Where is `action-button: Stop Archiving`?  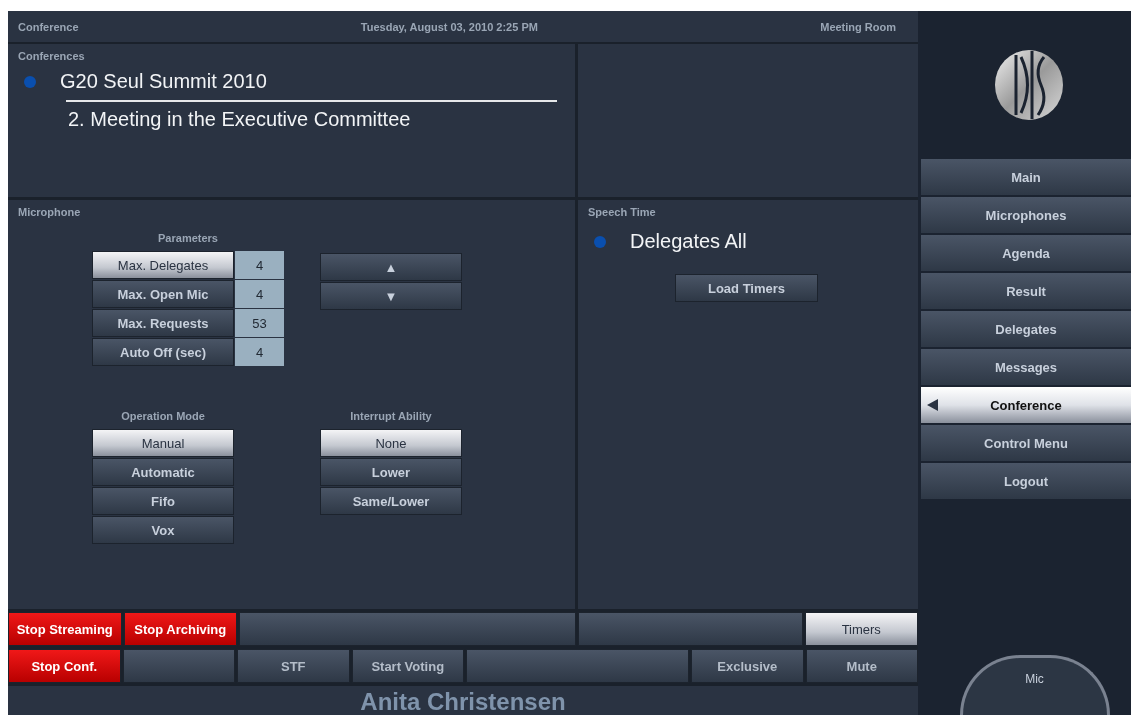 action-button: Stop Archiving is located at coordinates (180, 629).